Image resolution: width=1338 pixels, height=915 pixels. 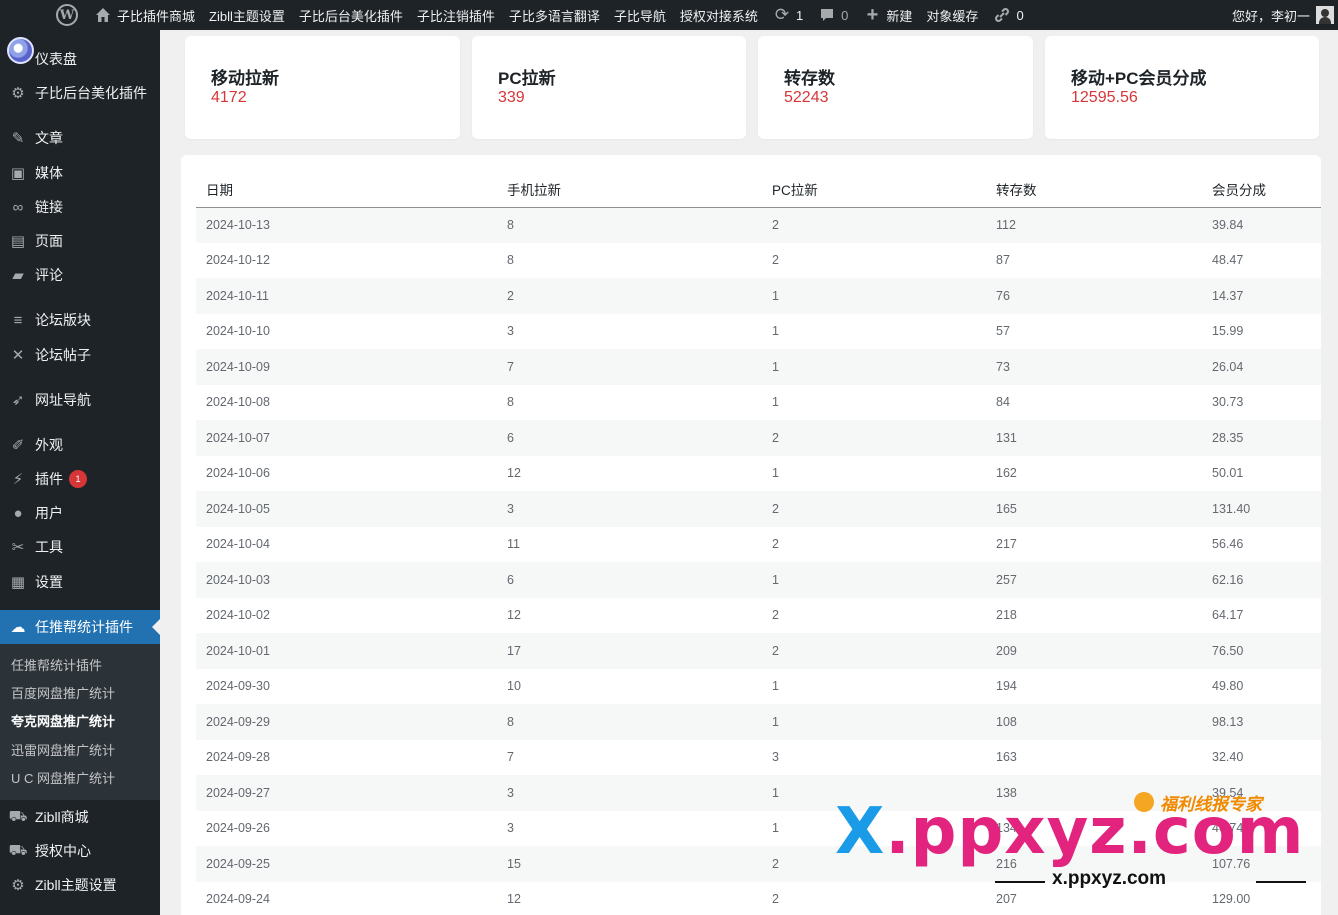 I want to click on sidebar-item-label: 链接, so click(x=49, y=207).